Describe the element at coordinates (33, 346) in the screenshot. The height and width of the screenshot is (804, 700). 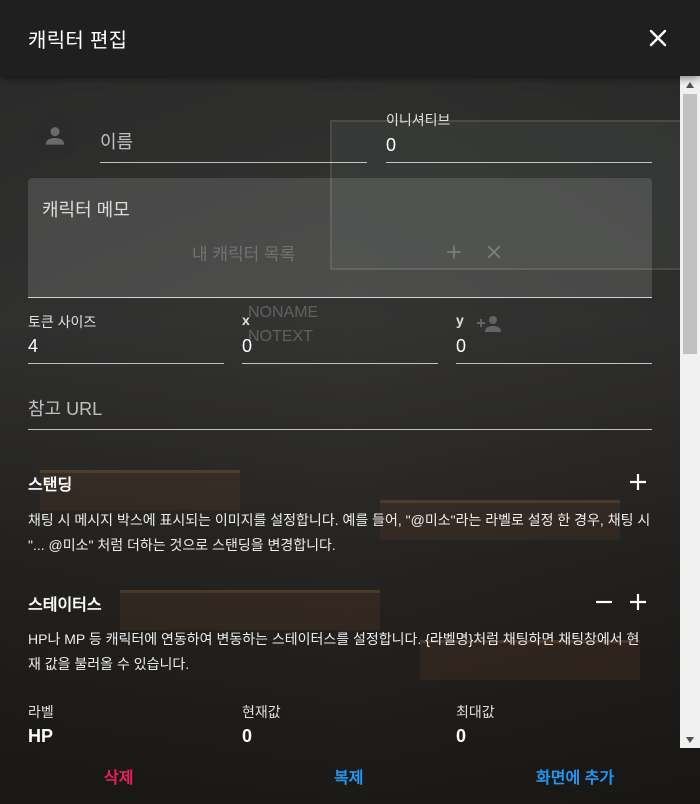
I see `token-size-value: 4` at that location.